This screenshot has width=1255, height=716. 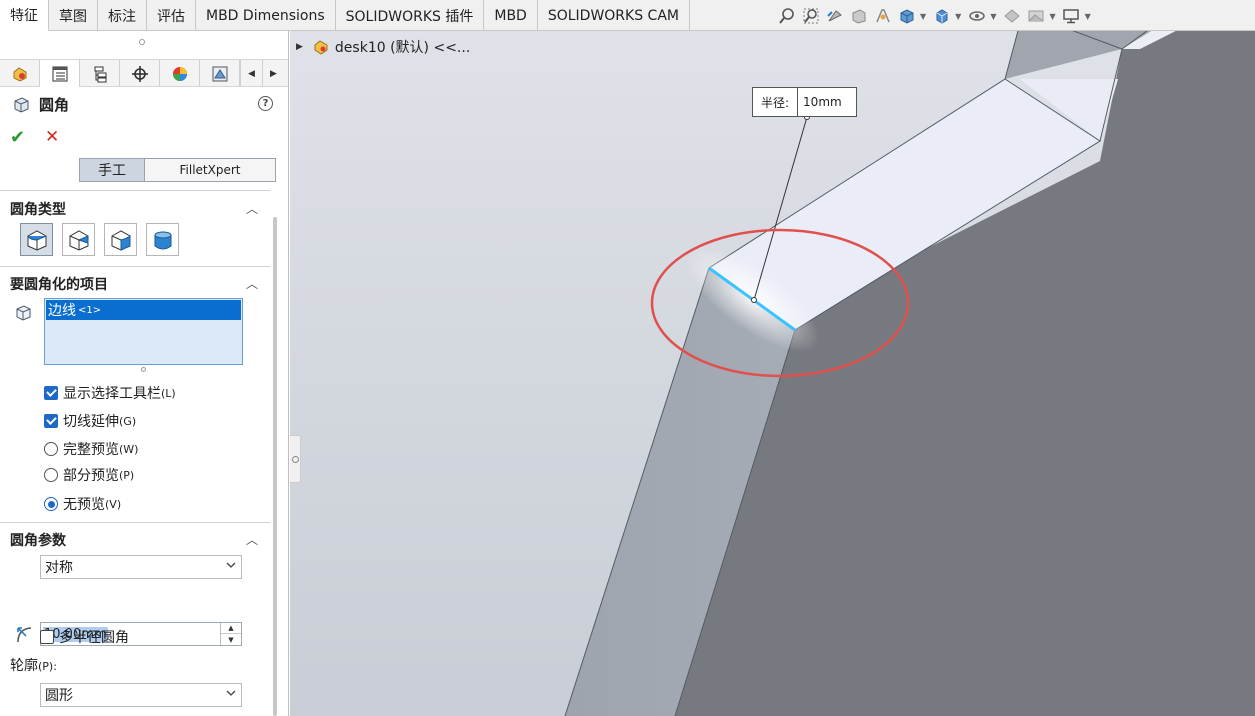 I want to click on tab-display-manager-icon, so click(x=180, y=73).